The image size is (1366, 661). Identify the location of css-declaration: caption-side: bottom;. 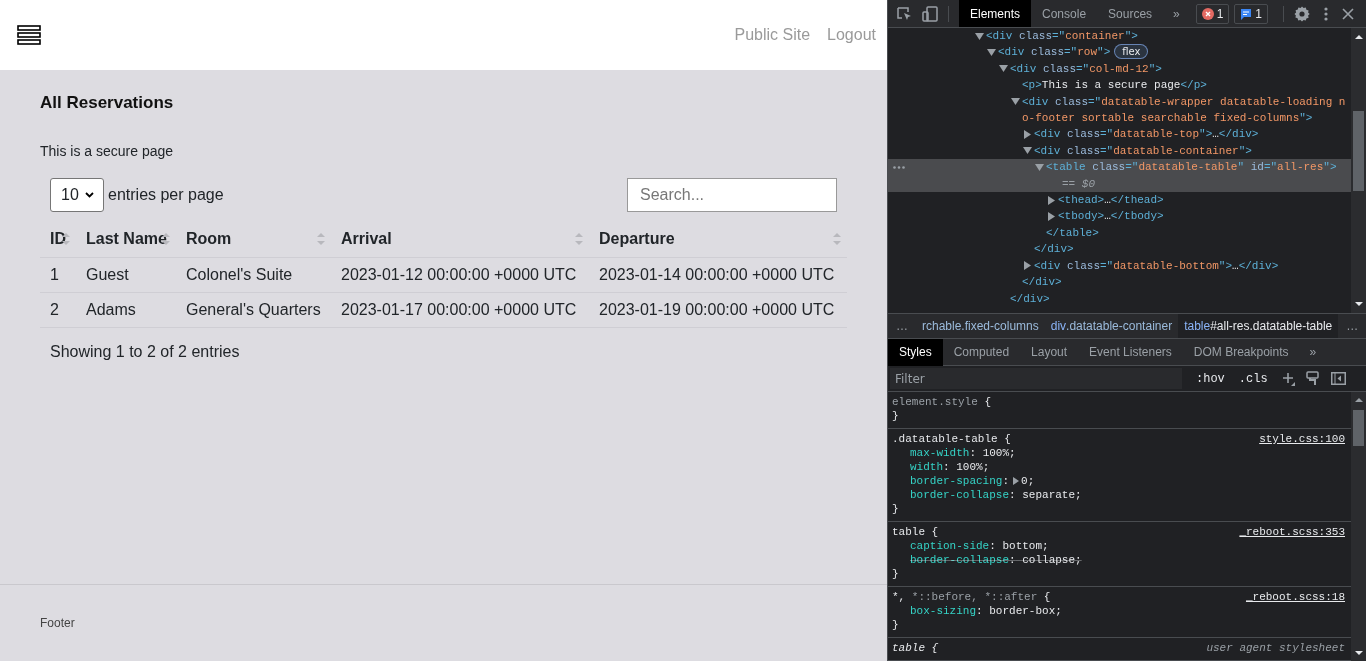
(979, 546).